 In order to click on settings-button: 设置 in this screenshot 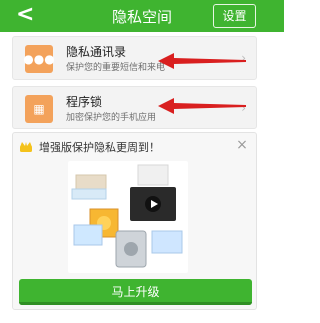, I will do `click(234, 16)`.